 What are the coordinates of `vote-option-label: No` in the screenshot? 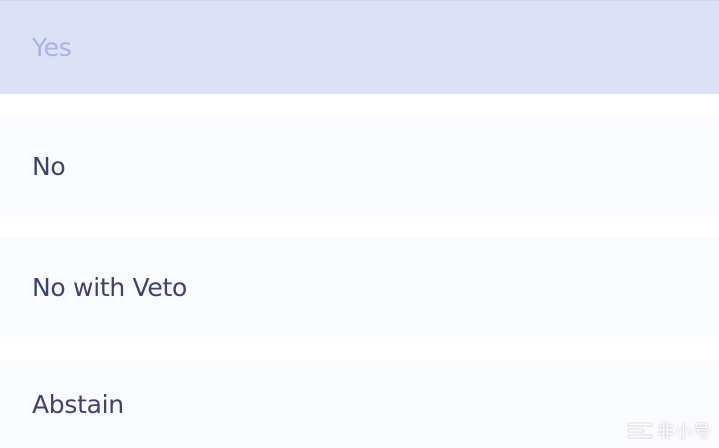 It's located at (49, 166).